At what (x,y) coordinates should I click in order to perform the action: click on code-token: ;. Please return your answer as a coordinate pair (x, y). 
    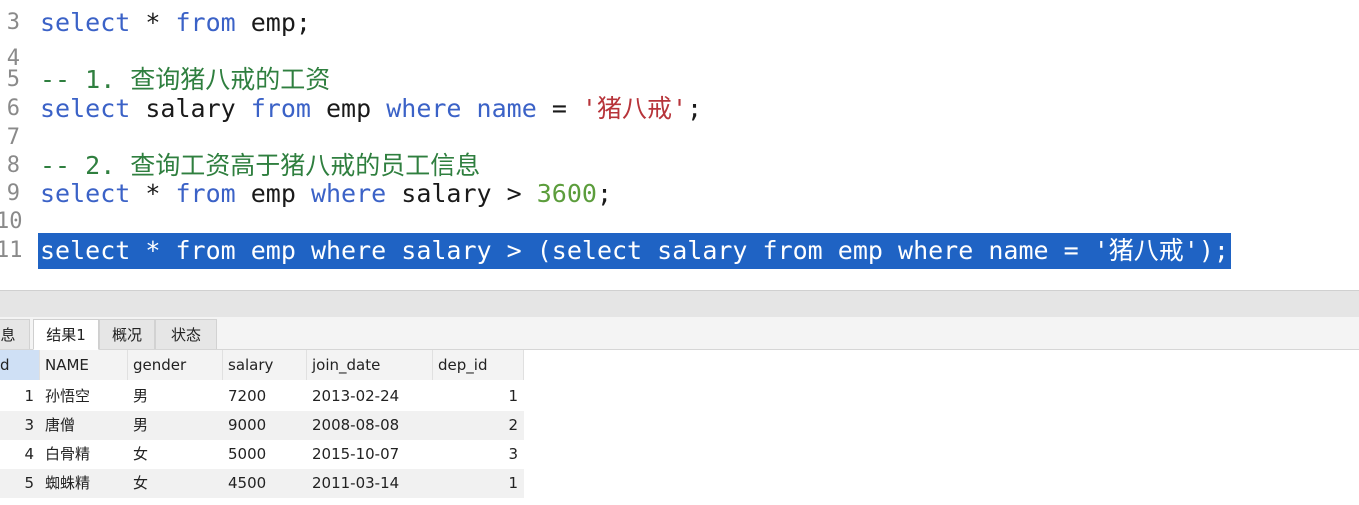
    Looking at the image, I should click on (695, 108).